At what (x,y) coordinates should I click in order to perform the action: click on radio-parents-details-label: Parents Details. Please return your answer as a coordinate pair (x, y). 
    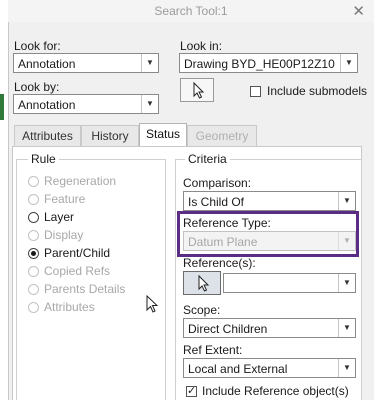
    Looking at the image, I should click on (85, 289).